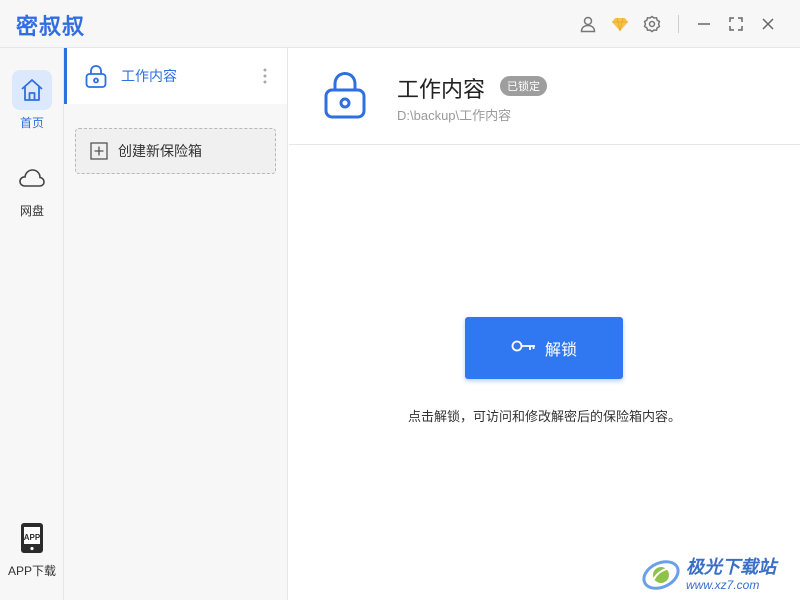  I want to click on cloud-icon, so click(32, 178).